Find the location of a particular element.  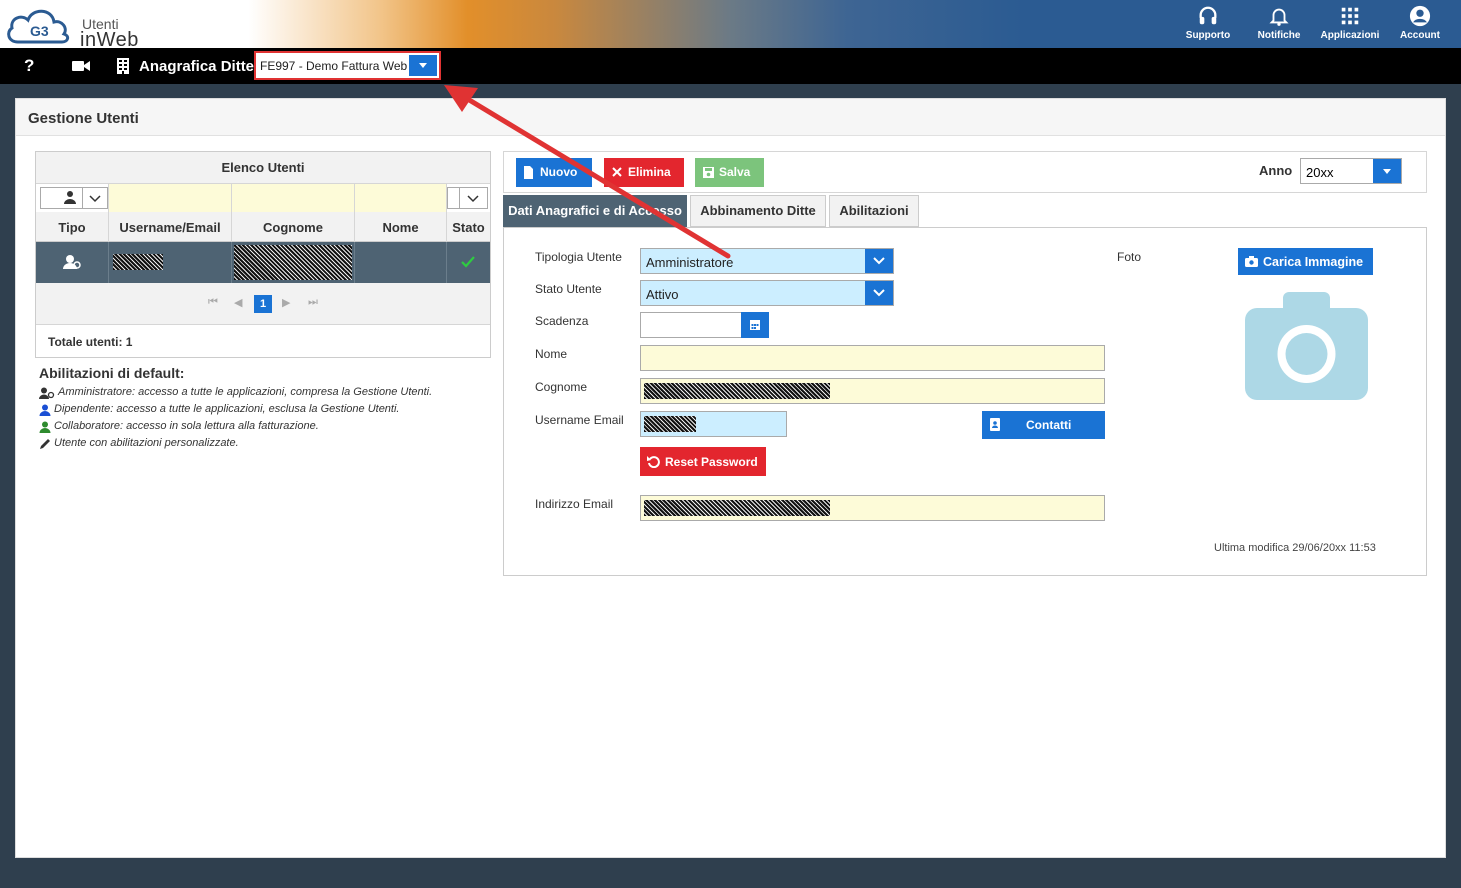

notifications-button: Notifiche is located at coordinates (1279, 25).